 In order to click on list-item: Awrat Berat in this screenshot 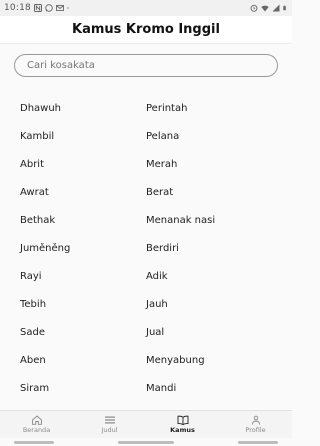, I will do `click(146, 192)`.